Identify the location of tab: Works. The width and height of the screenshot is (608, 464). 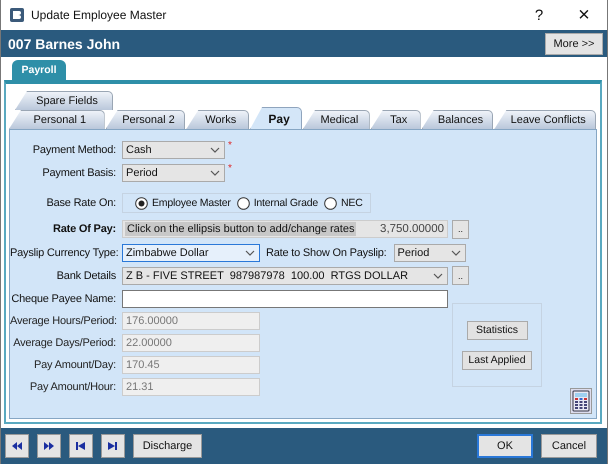
(218, 119).